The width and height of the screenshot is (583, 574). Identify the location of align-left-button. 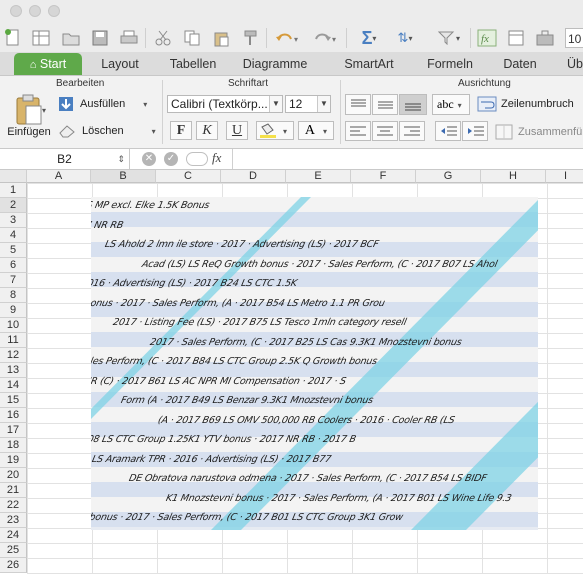
(358, 131).